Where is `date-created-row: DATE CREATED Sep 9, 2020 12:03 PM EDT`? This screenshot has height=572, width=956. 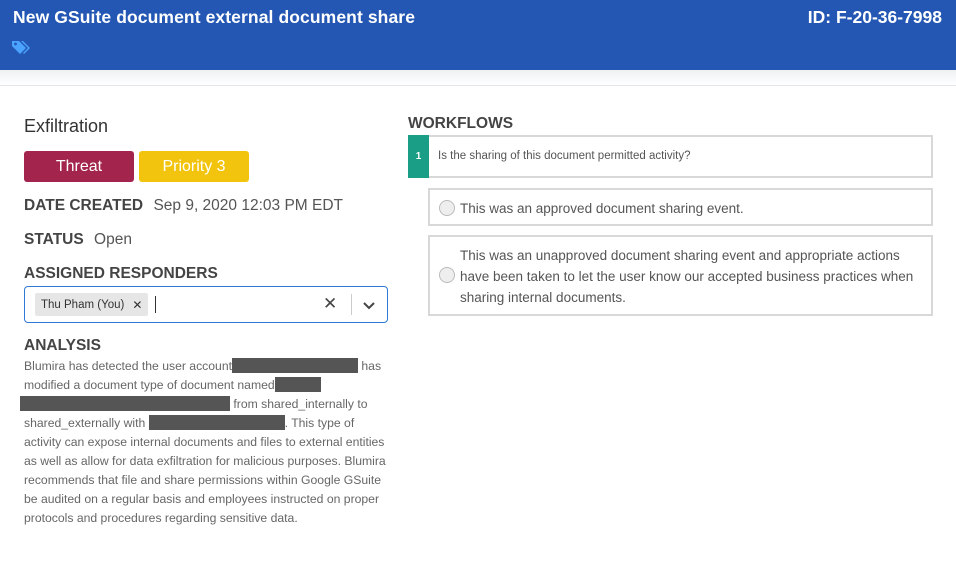
date-created-row: DATE CREATED Sep 9, 2020 12:03 PM EDT is located at coordinates (183, 206).